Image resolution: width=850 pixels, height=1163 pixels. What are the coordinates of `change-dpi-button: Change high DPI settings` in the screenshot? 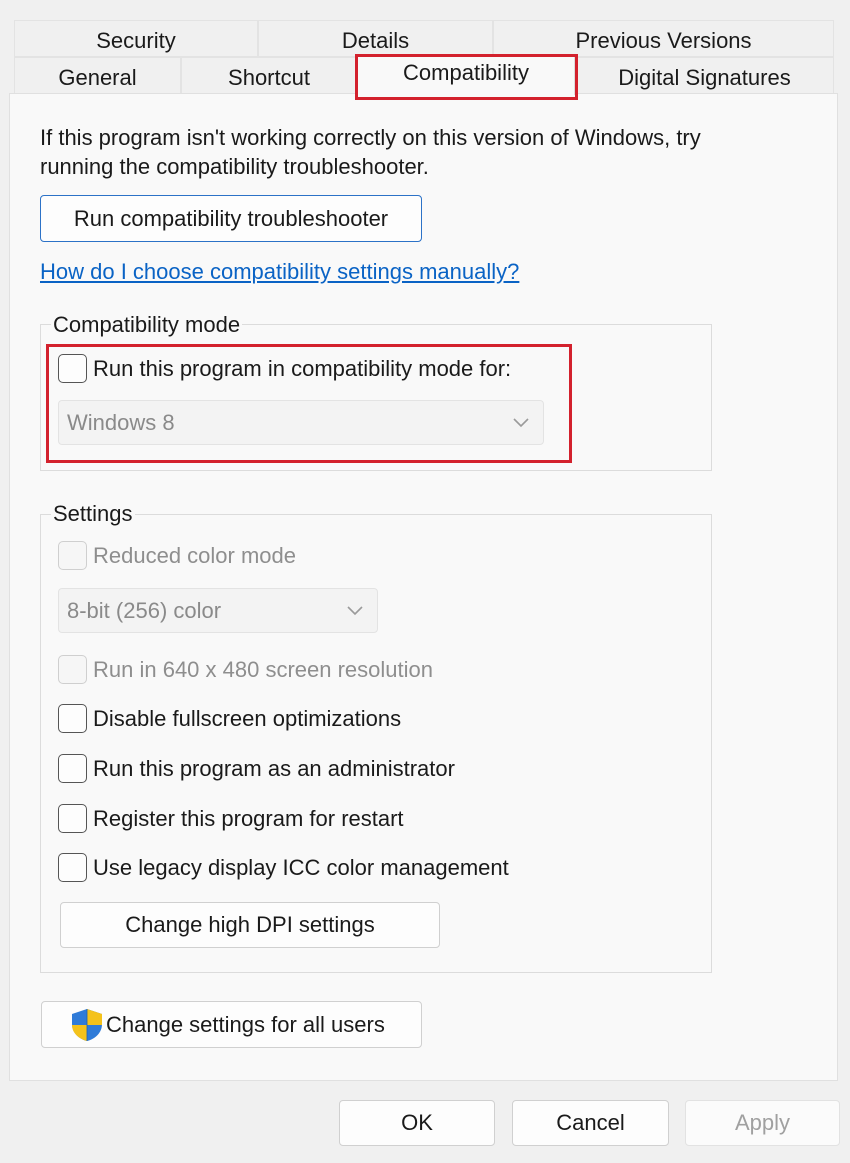 It's located at (250, 925).